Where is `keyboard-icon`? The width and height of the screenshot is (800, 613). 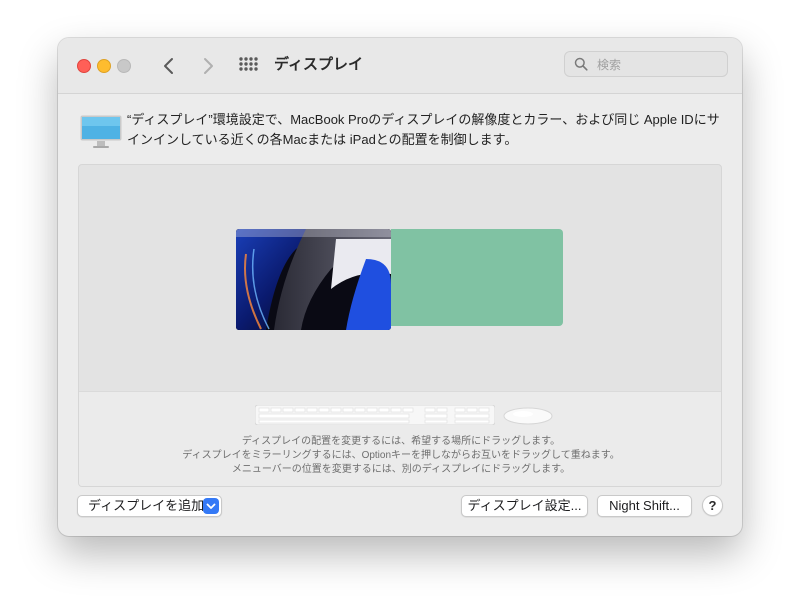
keyboard-icon is located at coordinates (375, 417).